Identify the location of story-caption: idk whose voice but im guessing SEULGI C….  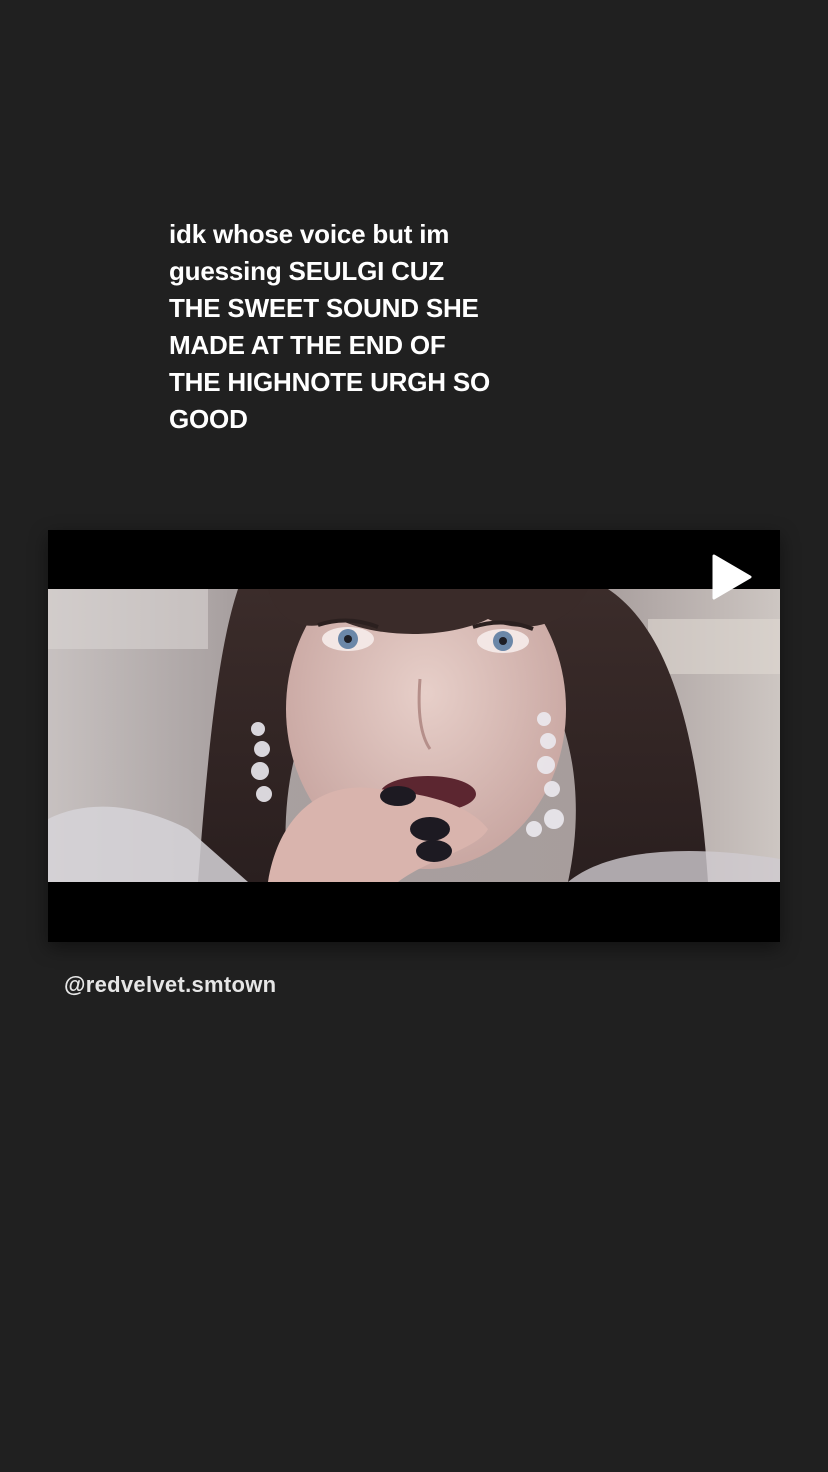
(349, 327).